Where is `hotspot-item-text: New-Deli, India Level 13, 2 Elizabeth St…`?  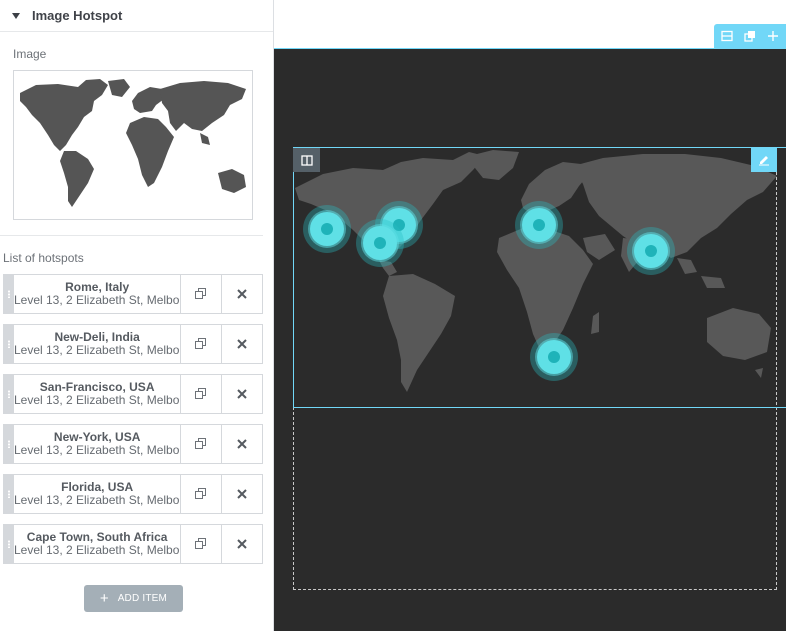 hotspot-item-text: New-Deli, India Level 13, 2 Elizabeth St… is located at coordinates (97, 344).